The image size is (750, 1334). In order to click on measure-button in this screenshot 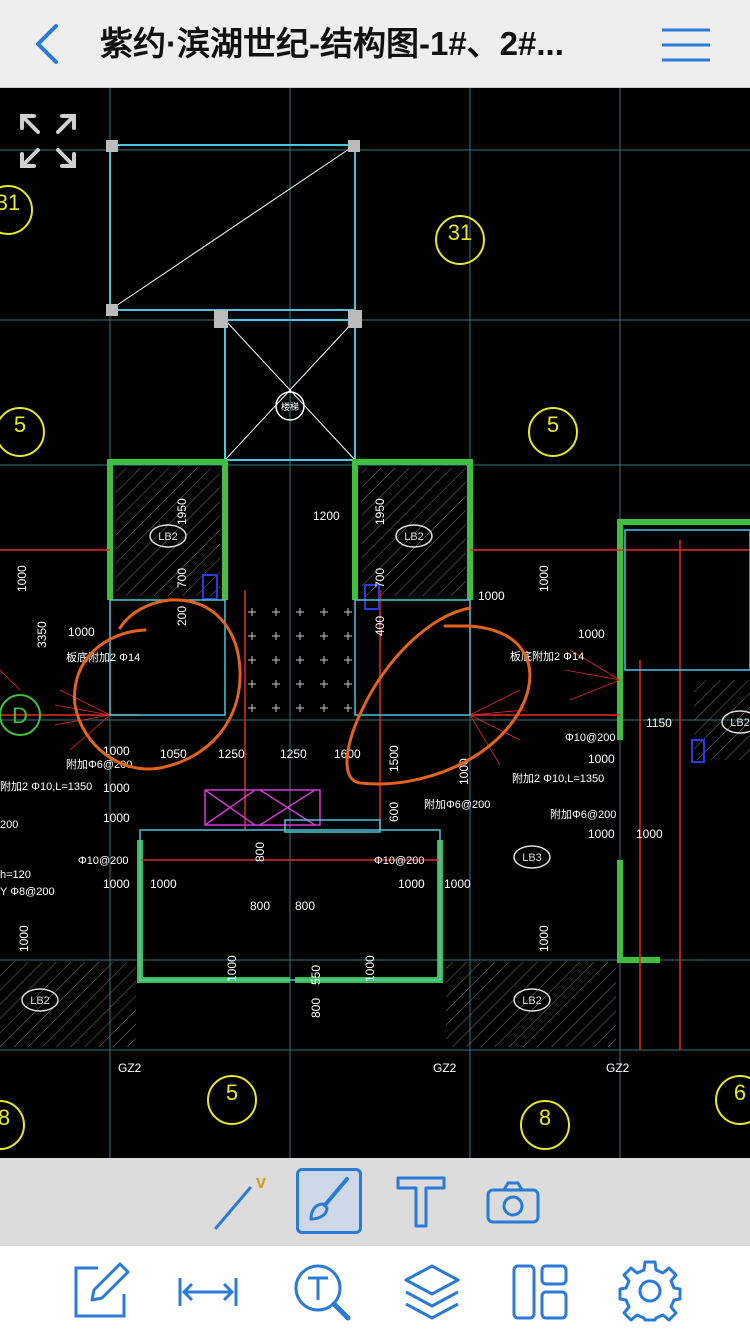, I will do `click(208, 1292)`.